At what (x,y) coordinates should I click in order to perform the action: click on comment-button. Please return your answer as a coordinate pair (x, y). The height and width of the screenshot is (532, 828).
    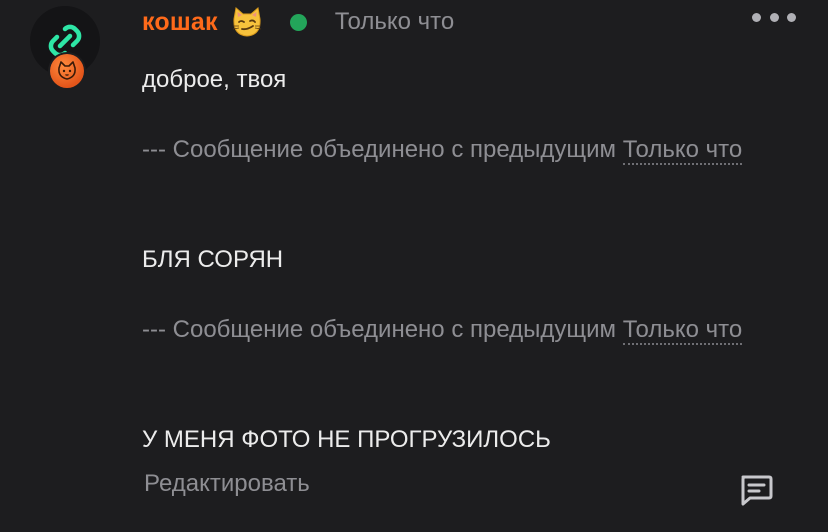
    Looking at the image, I should click on (756, 490).